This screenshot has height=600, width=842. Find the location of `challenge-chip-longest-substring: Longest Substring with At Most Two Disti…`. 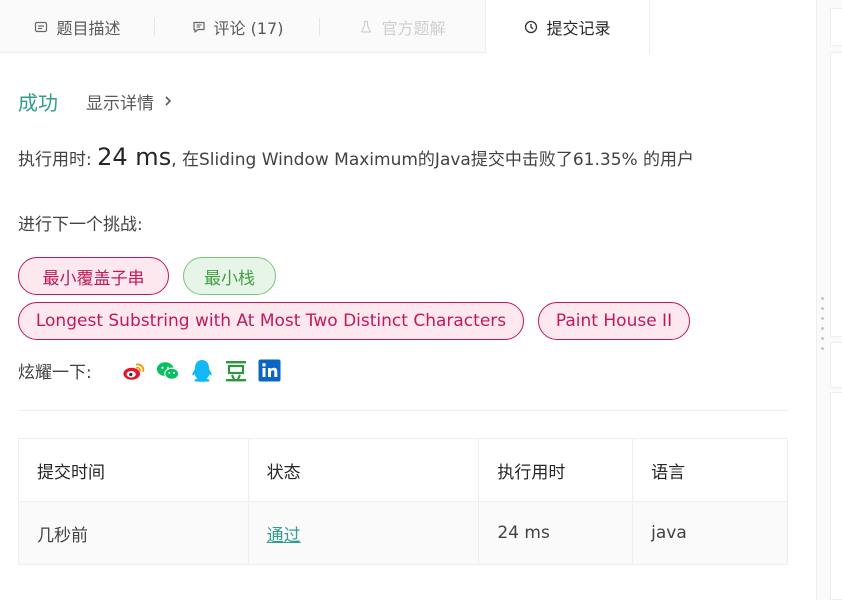

challenge-chip-longest-substring: Longest Substring with At Most Two Disti… is located at coordinates (271, 321).